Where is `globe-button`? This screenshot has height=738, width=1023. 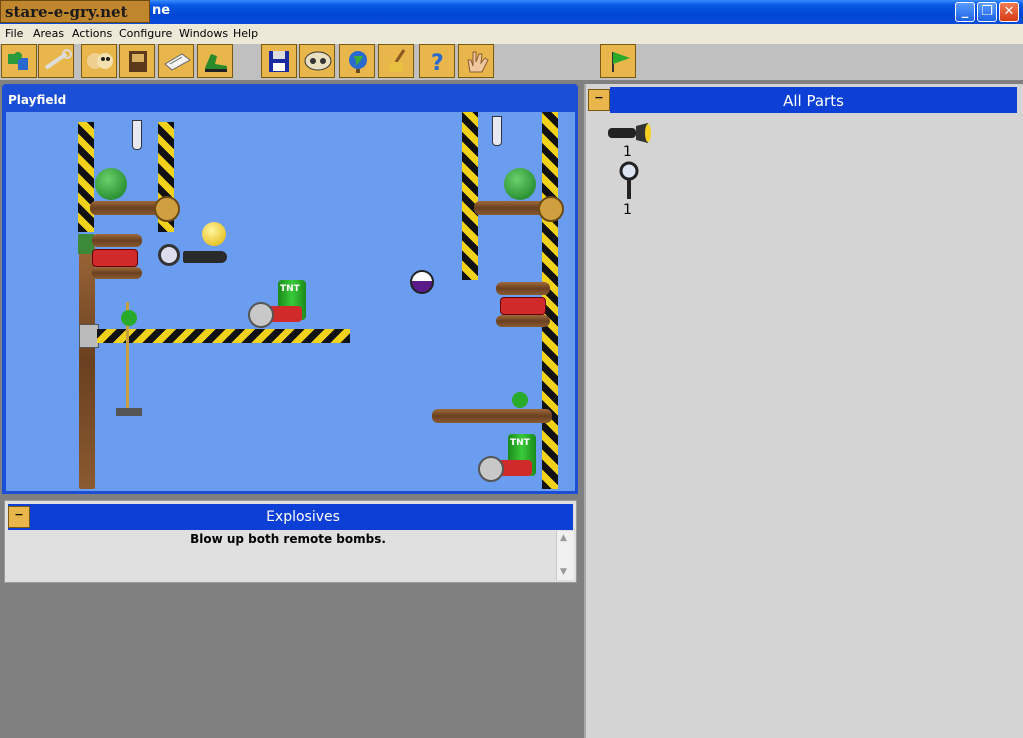
globe-button is located at coordinates (357, 61).